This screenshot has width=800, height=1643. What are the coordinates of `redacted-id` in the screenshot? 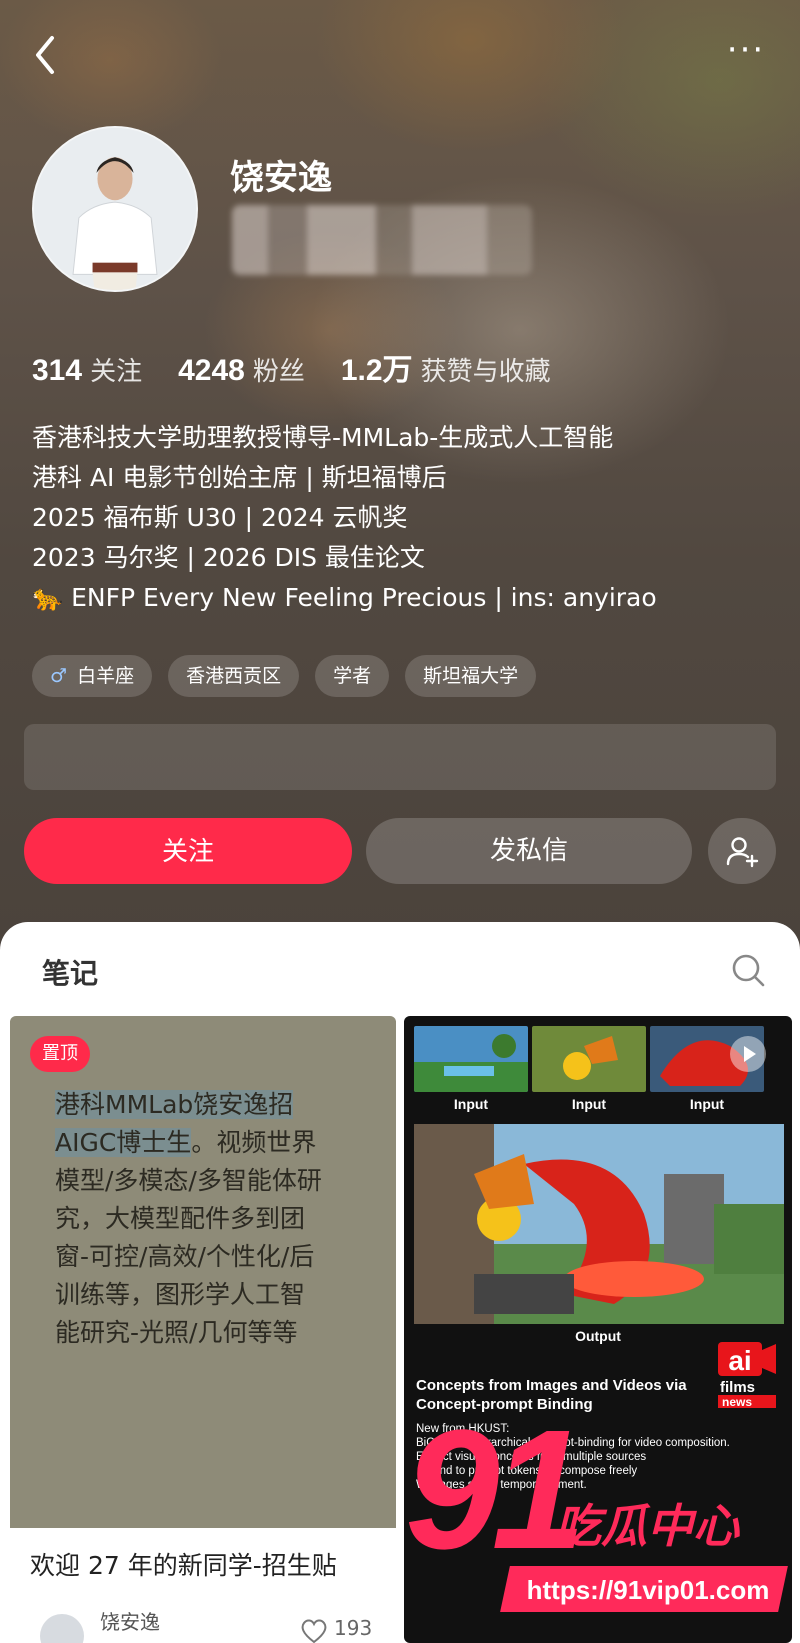 It's located at (382, 240).